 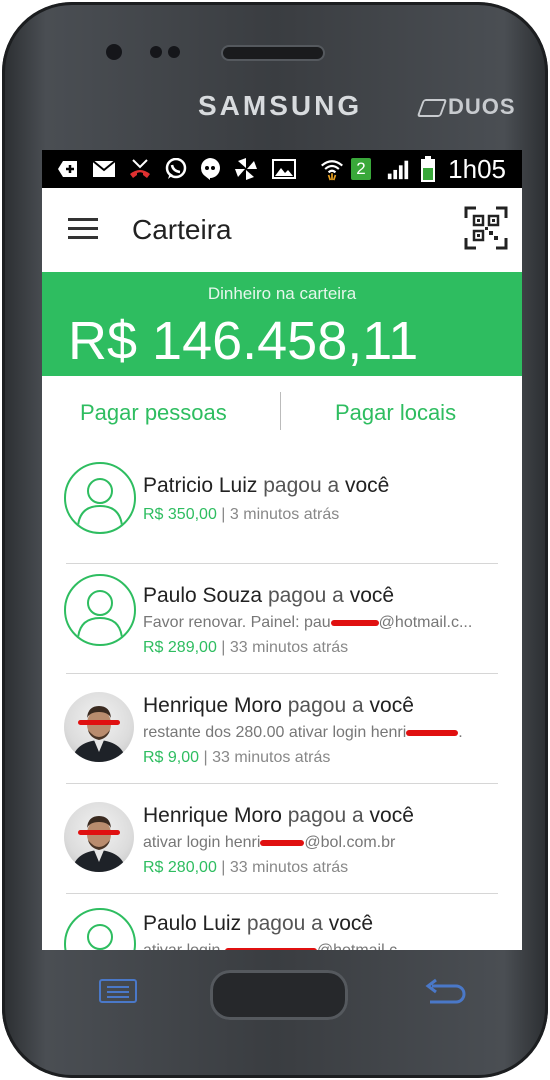 What do you see at coordinates (428, 169) in the screenshot?
I see `battery-icon` at bounding box center [428, 169].